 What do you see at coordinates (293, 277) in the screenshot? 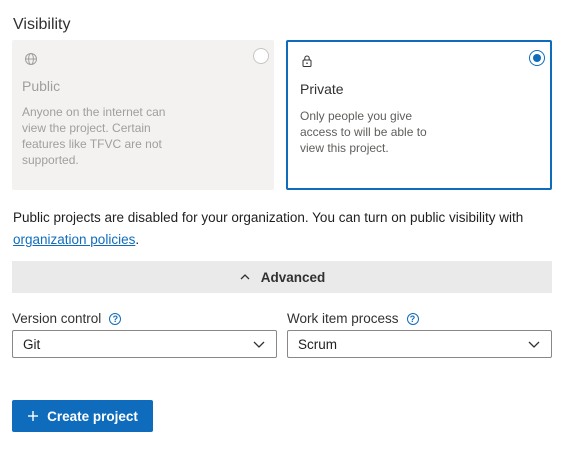
I see `advanced-label: Advanced` at bounding box center [293, 277].